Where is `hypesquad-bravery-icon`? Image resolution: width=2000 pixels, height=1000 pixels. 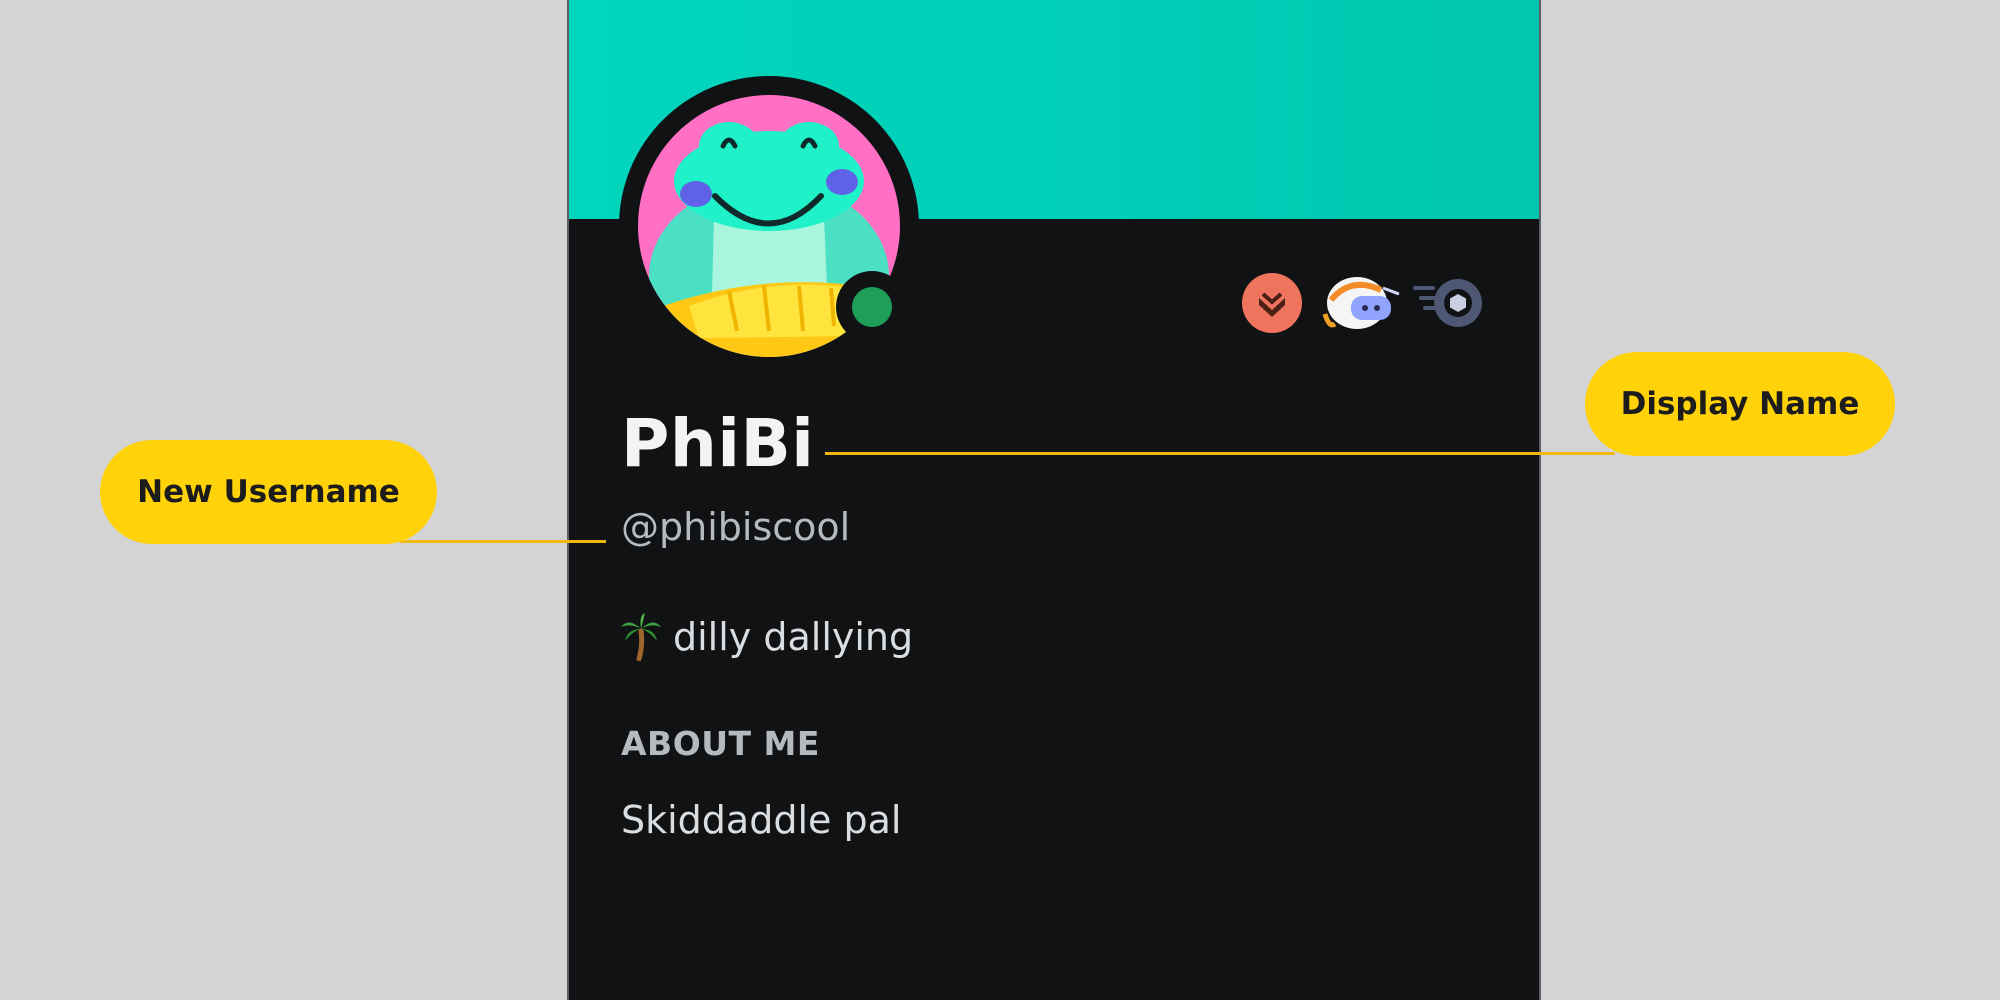
hypesquad-bravery-icon is located at coordinates (1272, 303).